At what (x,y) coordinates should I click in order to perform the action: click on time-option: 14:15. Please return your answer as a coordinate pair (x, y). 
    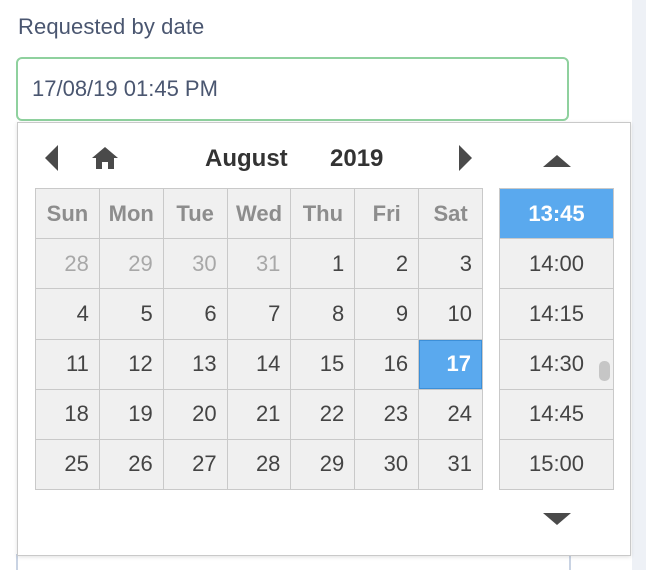
    Looking at the image, I should click on (556, 314).